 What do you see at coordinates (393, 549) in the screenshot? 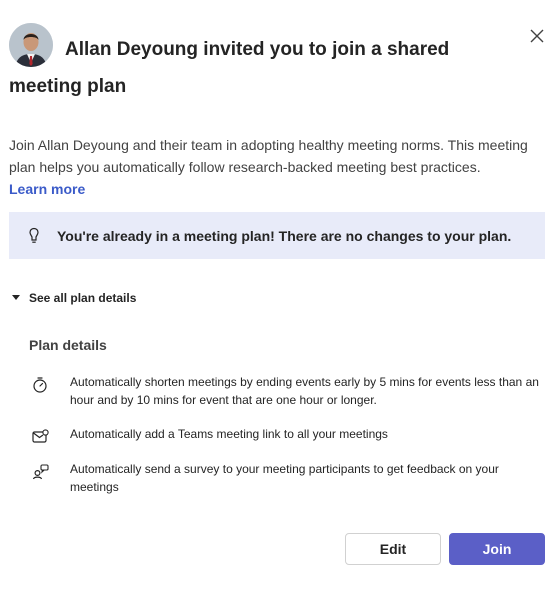
I see `edit-button: Edit` at bounding box center [393, 549].